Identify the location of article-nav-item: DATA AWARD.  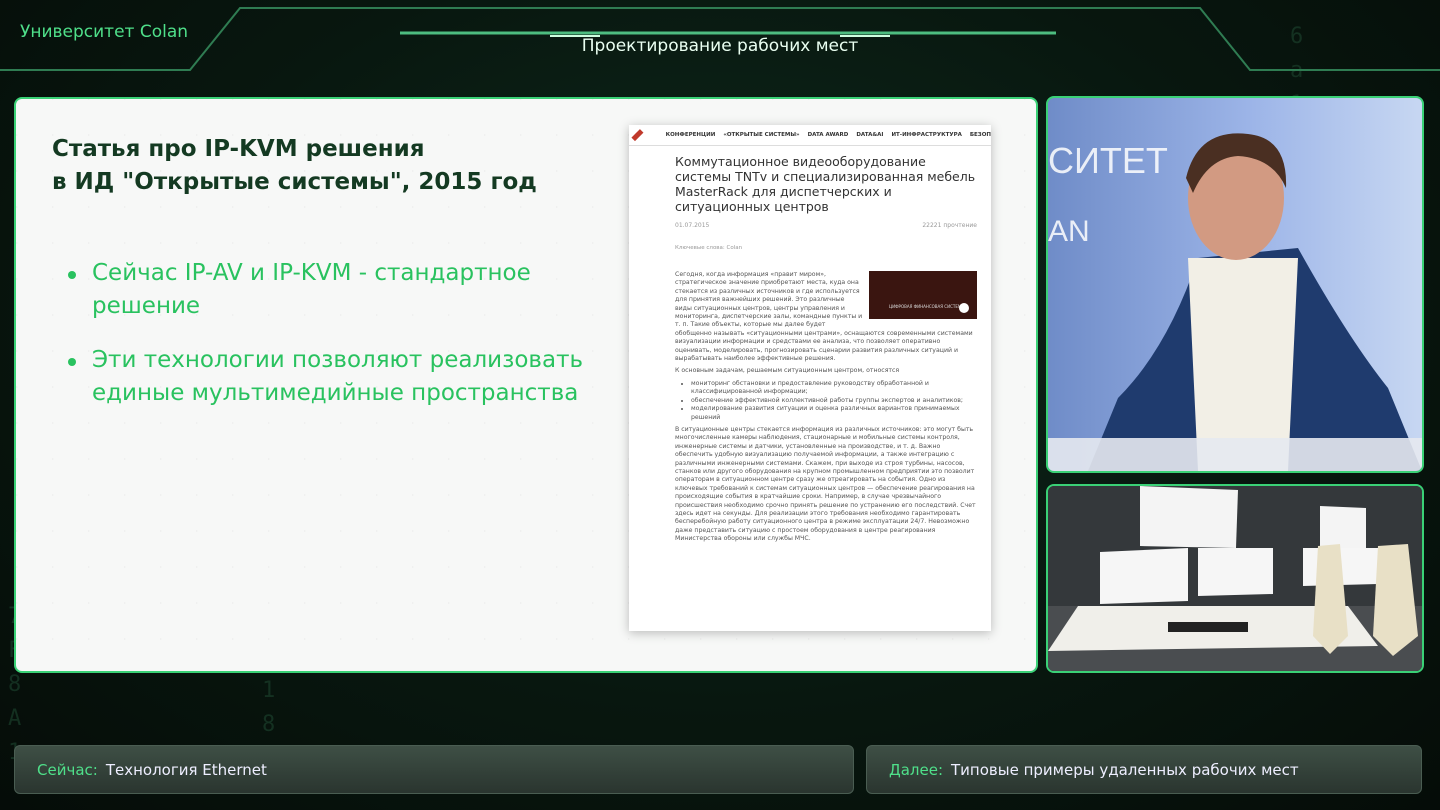
(828, 135).